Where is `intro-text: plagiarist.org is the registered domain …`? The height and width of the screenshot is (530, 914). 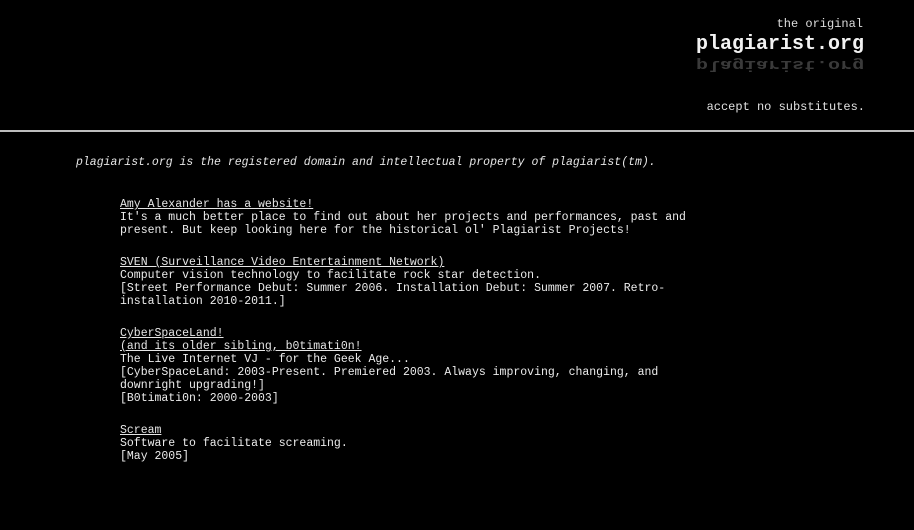
intro-text: plagiarist.org is the registered domain … is located at coordinates (366, 162).